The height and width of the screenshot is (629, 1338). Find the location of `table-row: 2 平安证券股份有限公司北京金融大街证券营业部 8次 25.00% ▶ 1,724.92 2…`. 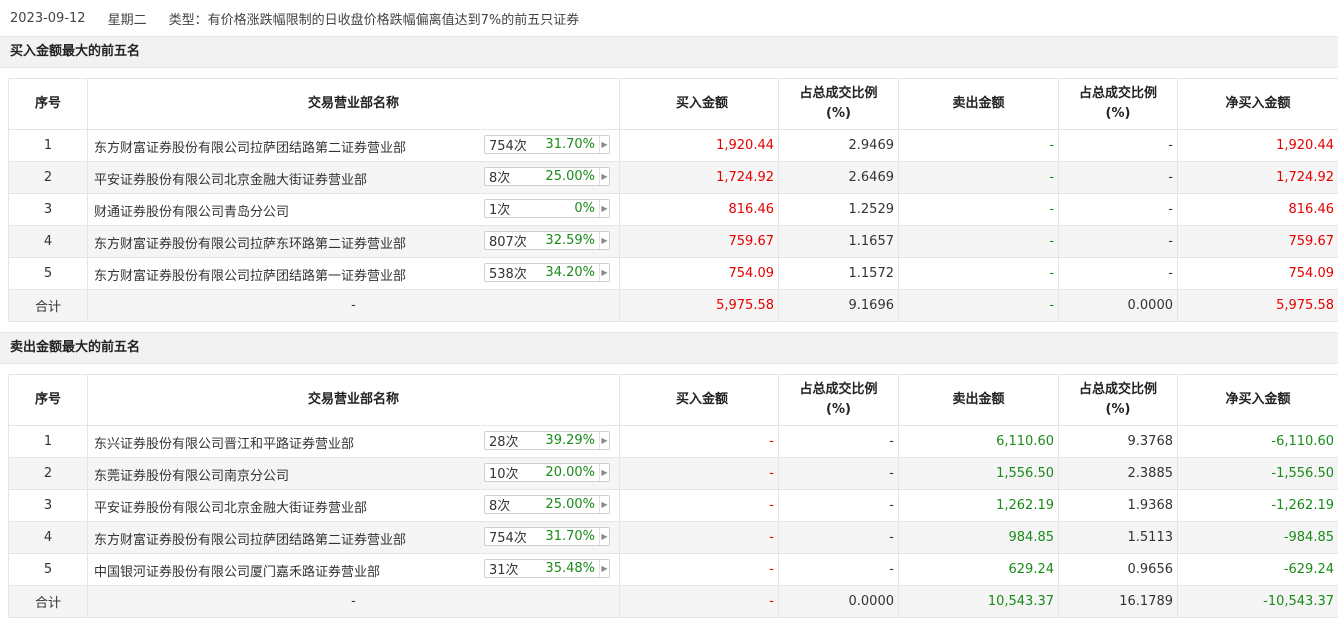

table-row: 2 平安证券股份有限公司北京金融大街证券营业部 8次 25.00% ▶ 1,724.92 2… is located at coordinates (673, 177).